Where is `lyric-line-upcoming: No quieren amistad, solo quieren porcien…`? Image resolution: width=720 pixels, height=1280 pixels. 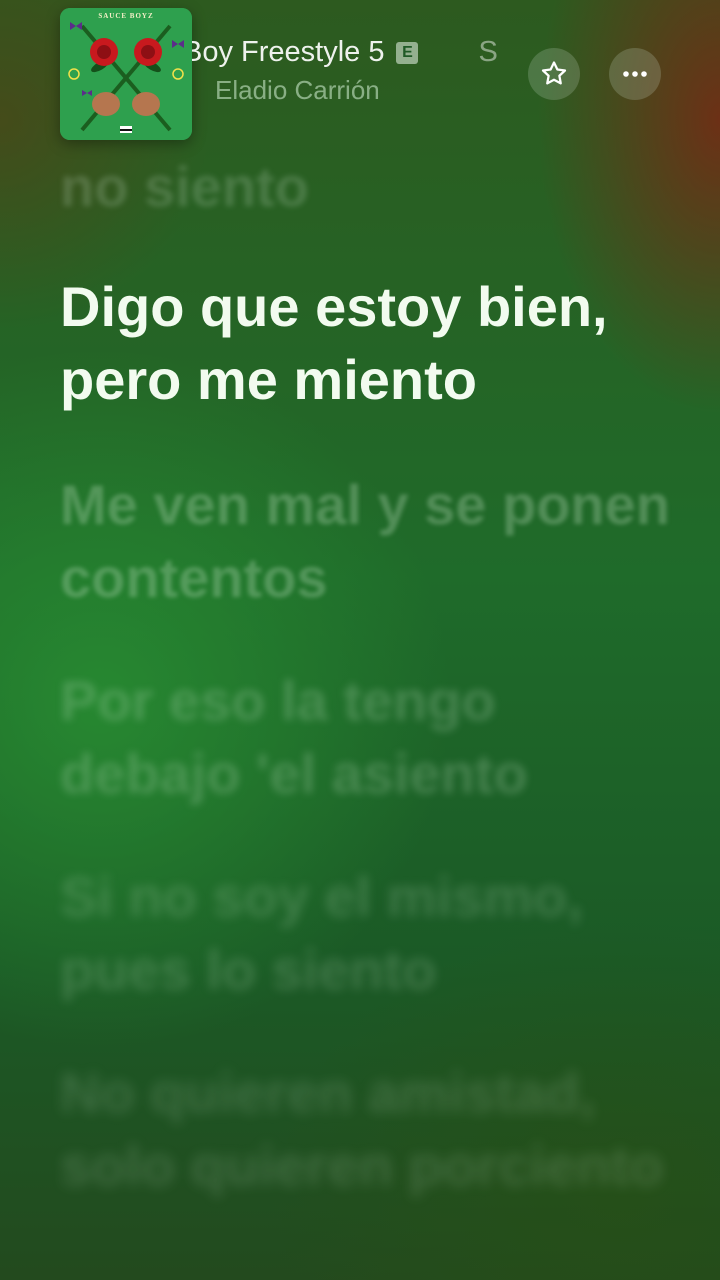
lyric-line-upcoming: No quieren amistad, solo quieren porcien… is located at coordinates (370, 1129).